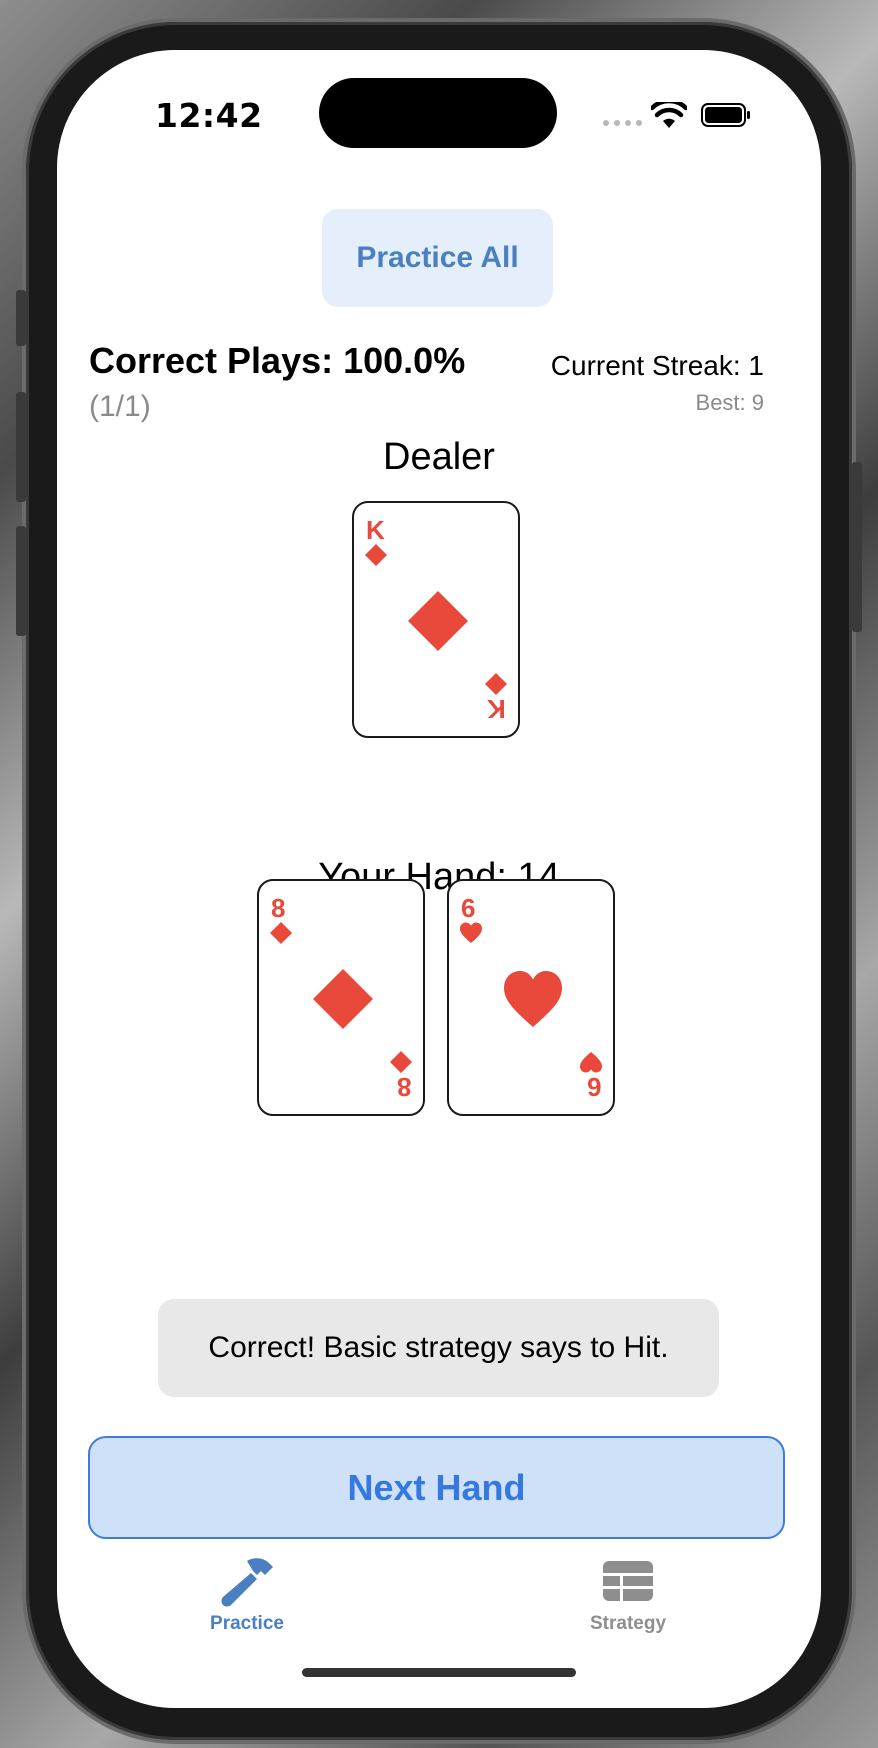 This screenshot has width=878, height=1748. What do you see at coordinates (247, 1582) in the screenshot?
I see `hammer-icon` at bounding box center [247, 1582].